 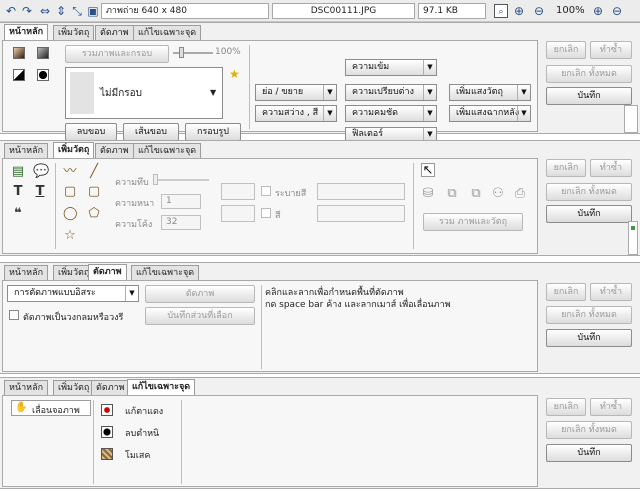 What do you see at coordinates (200, 294) in the screenshot?
I see `crop-button: ตัดภาพ` at bounding box center [200, 294].